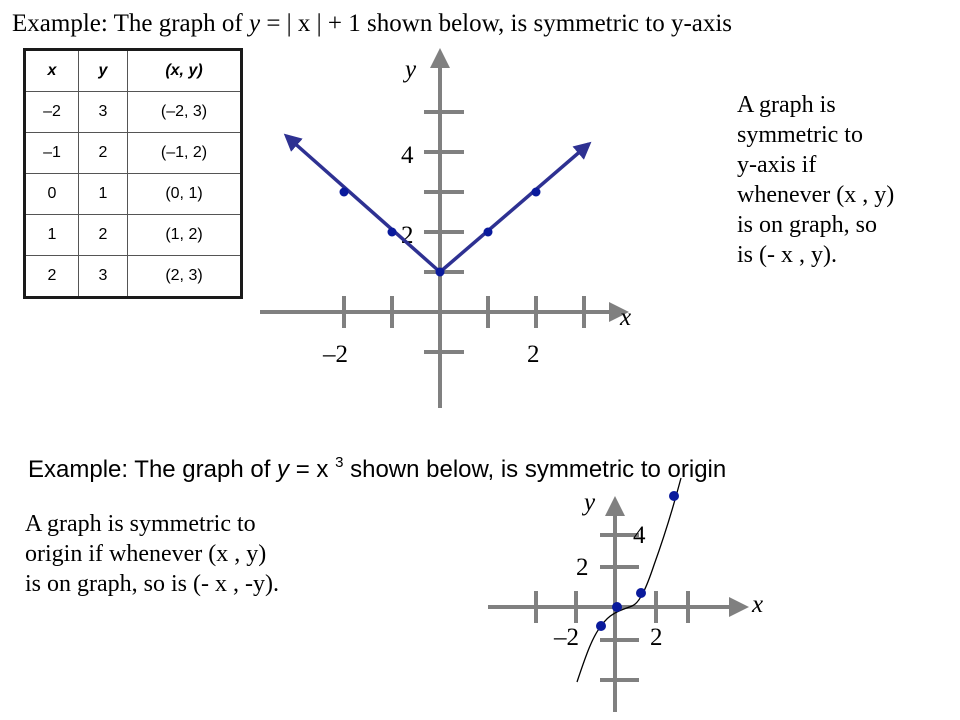 The image size is (960, 720). I want to click on y-tick-label: 2, so click(582, 567).